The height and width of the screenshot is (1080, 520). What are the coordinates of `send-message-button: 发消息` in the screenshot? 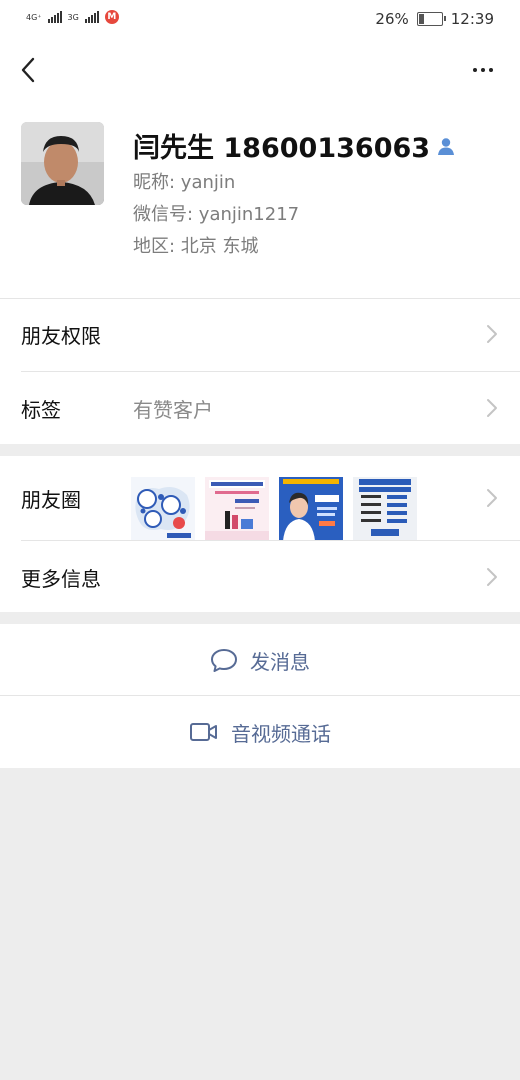 It's located at (260, 660).